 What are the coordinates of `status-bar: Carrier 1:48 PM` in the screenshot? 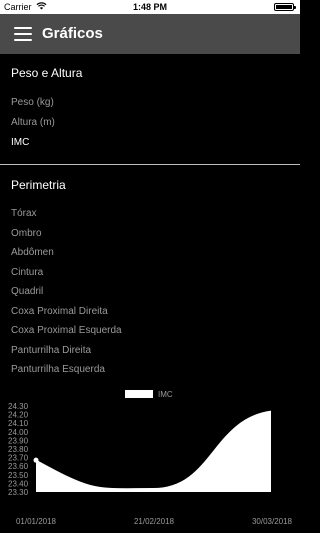 It's located at (150, 7).